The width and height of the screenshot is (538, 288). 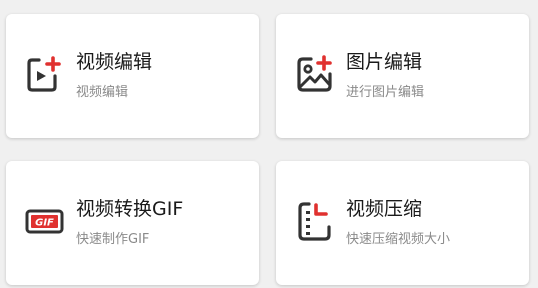 What do you see at coordinates (384, 62) in the screenshot?
I see `card-title: 图片编辑` at bounding box center [384, 62].